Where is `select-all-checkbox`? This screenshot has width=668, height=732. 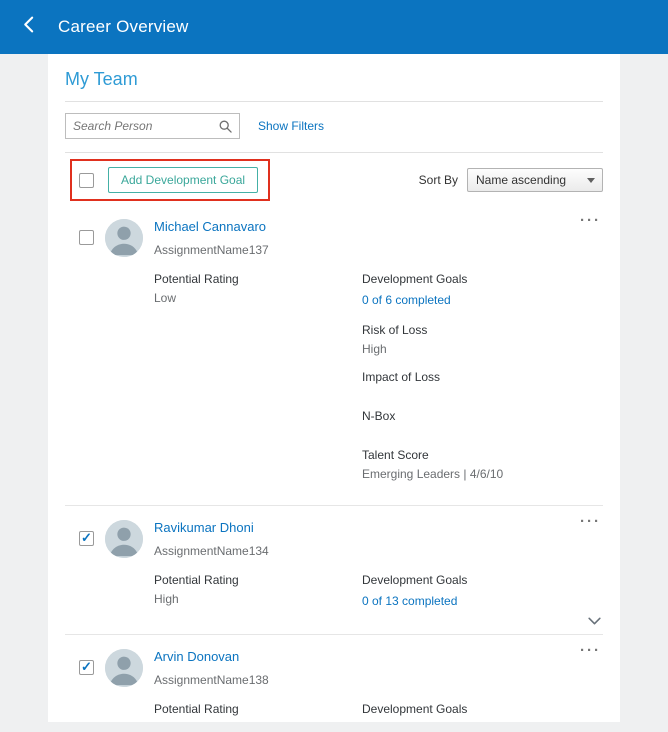 select-all-checkbox is located at coordinates (86, 180).